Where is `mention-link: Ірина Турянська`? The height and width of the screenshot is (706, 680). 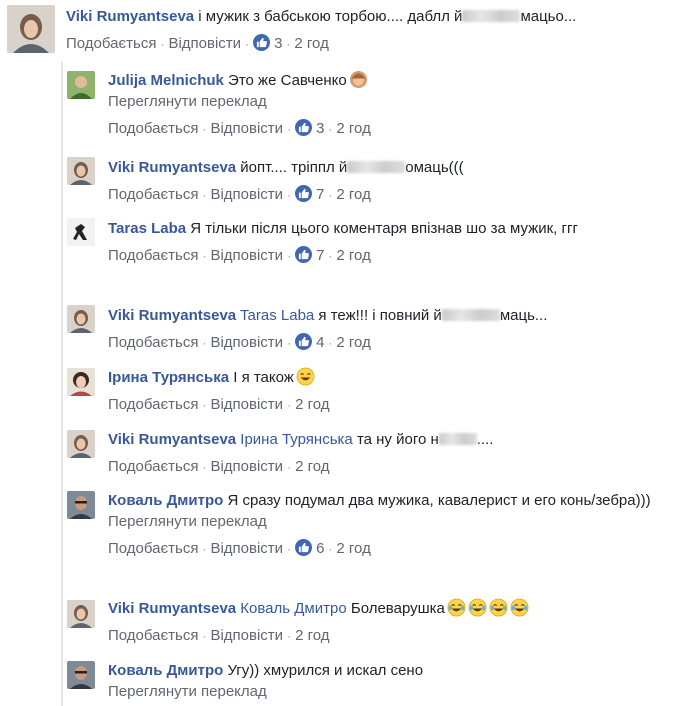 mention-link: Ірина Турянська is located at coordinates (296, 439).